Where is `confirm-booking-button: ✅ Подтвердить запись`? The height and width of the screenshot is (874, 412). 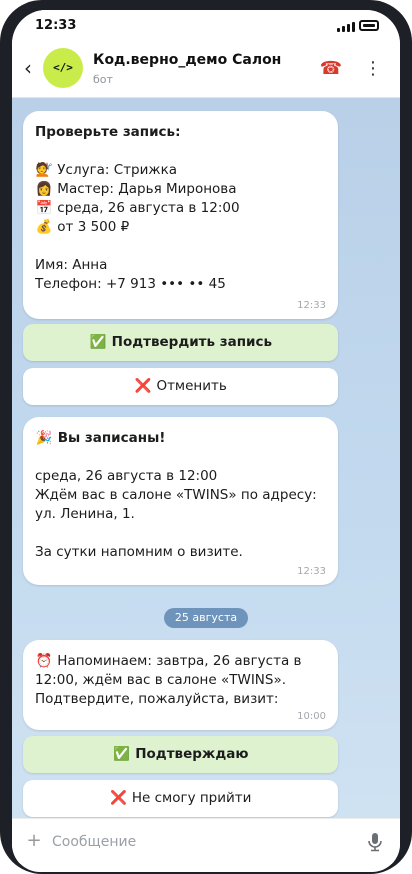
confirm-booking-button: ✅ Подтвердить запись is located at coordinates (180, 342).